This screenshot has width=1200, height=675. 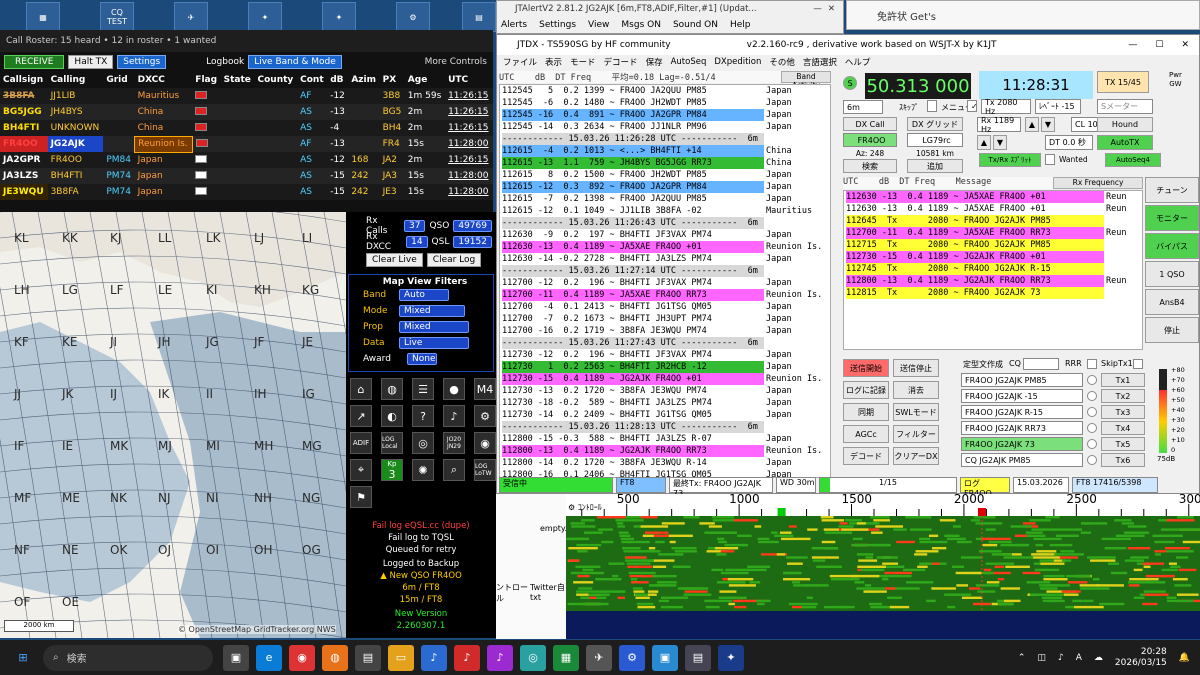 What do you see at coordinates (866, 390) in the screenshot?
I see `log-qso-button: ログに記録` at bounding box center [866, 390].